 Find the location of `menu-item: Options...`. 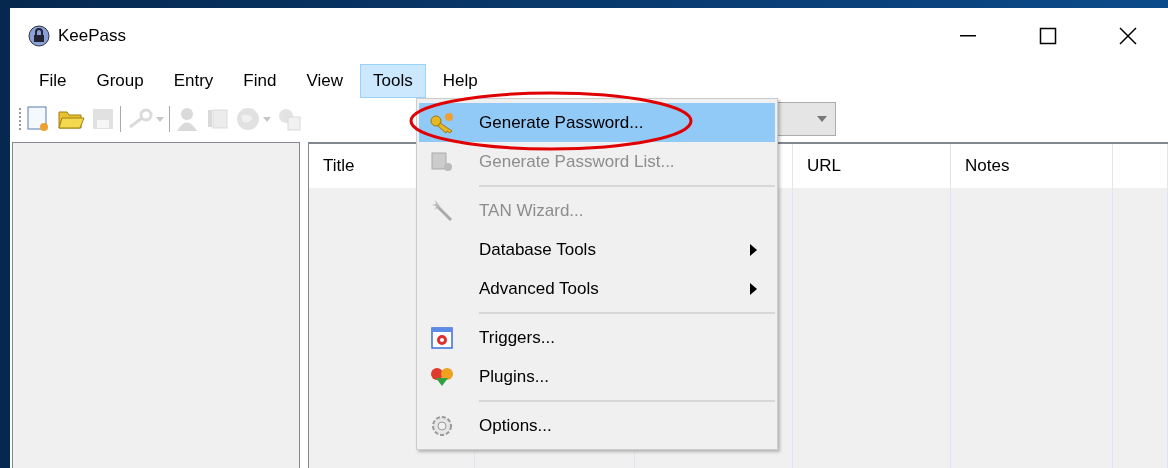

menu-item: Options... is located at coordinates (597, 425).